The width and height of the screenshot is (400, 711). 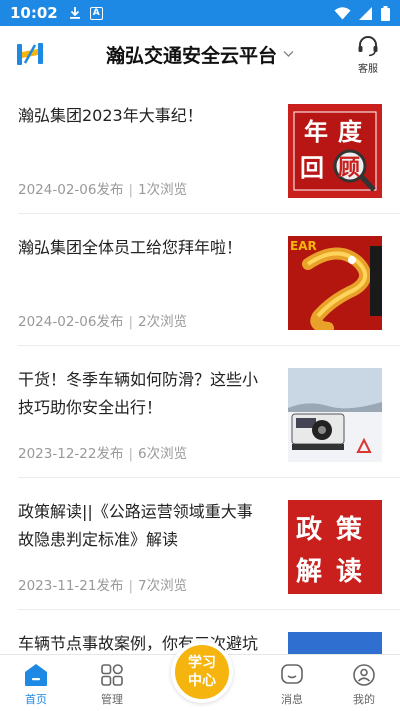 What do you see at coordinates (309, 529) in the screenshot?
I see `thumb-text: 政` at bounding box center [309, 529].